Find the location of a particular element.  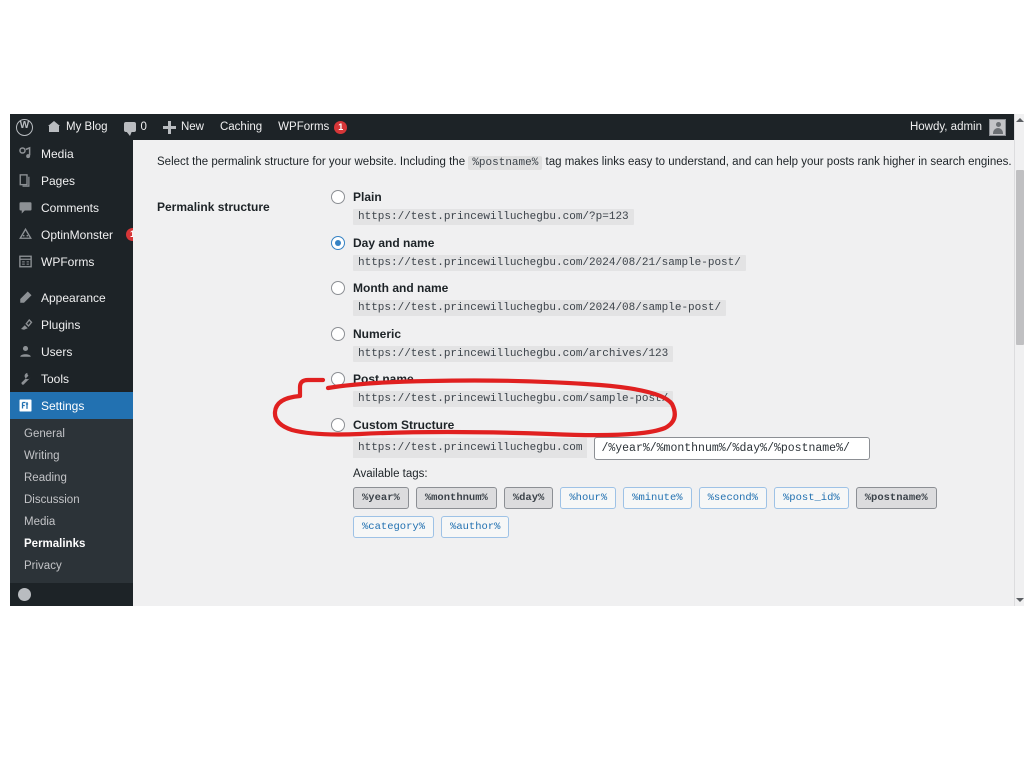

sidebar-item-appearance: Appearance is located at coordinates (71, 297).